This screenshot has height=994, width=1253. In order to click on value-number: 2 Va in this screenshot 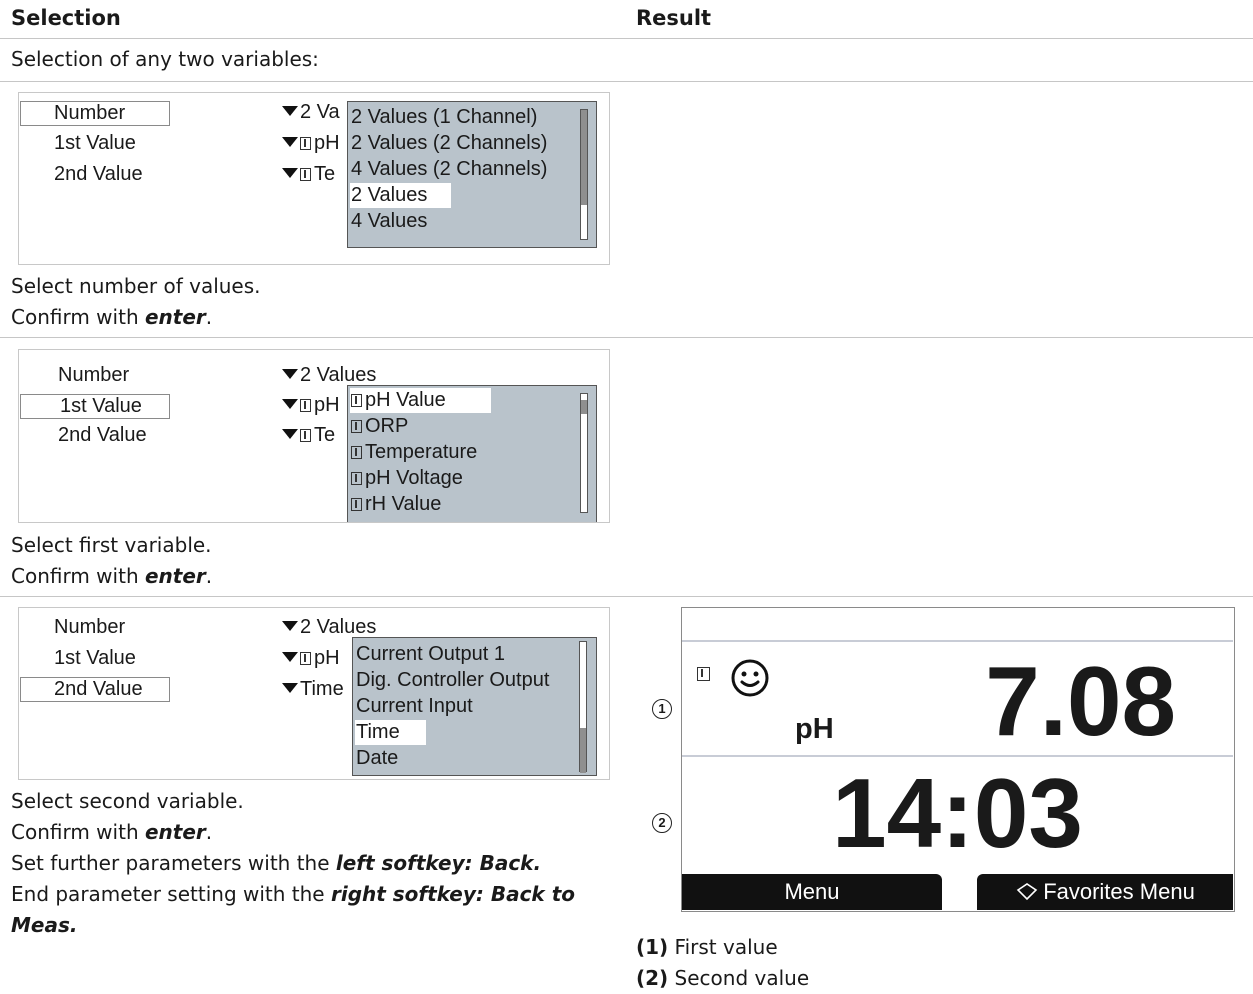, I will do `click(311, 112)`.